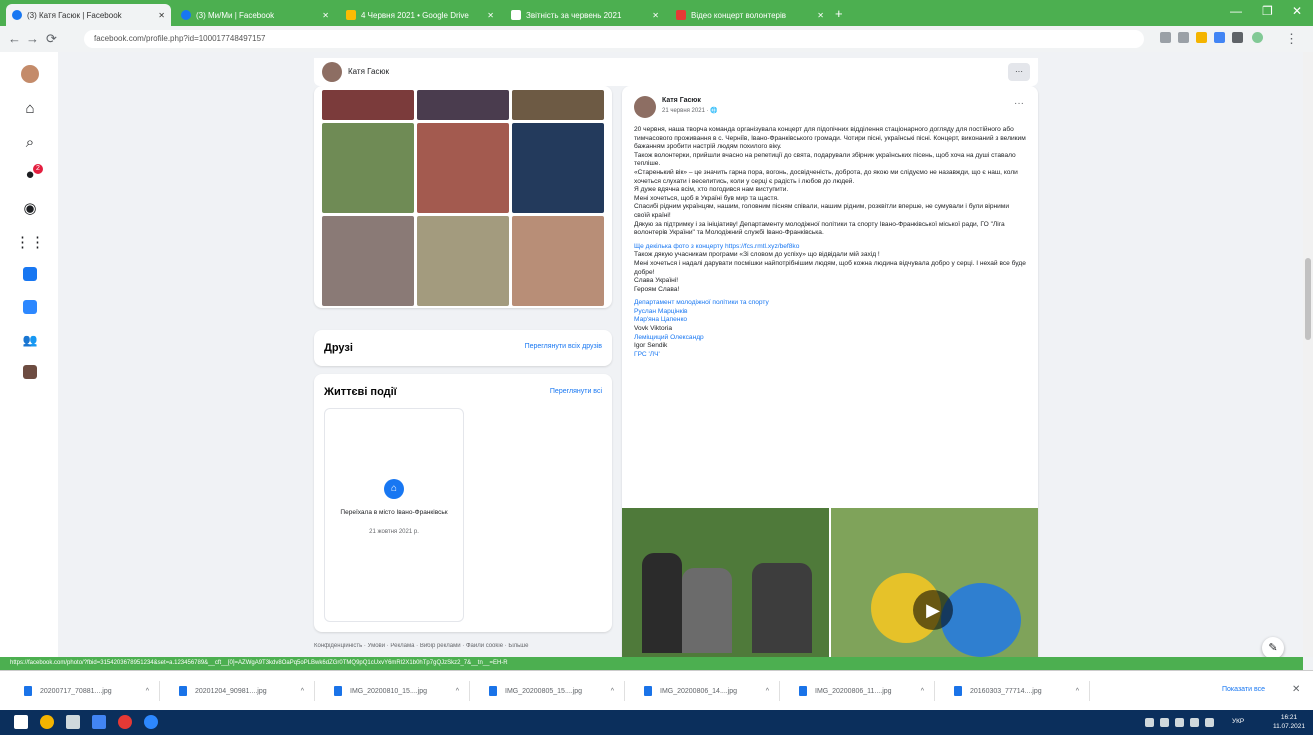 The width and height of the screenshot is (1313, 735). I want to click on tab-facebook-2: (3) Ми/Ми | Facebook ✕, so click(255, 15).